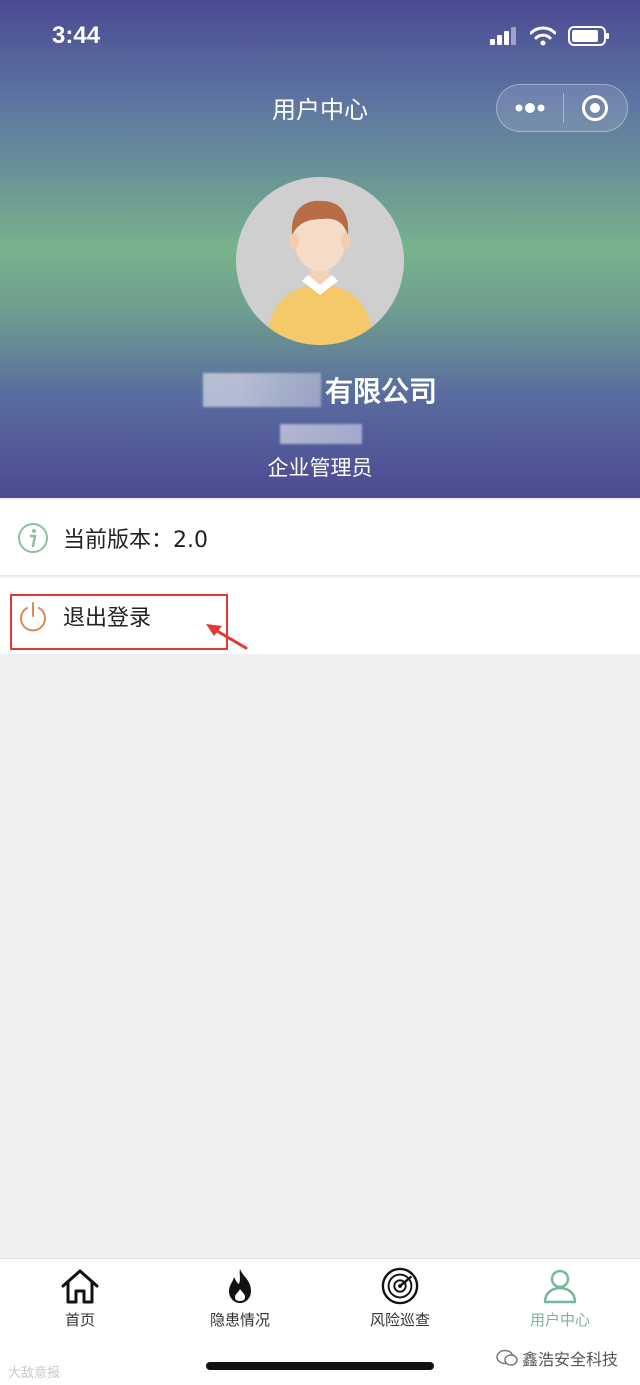 This screenshot has width=640, height=1385. I want to click on version-row: 当前版本：2.0, so click(320, 538).